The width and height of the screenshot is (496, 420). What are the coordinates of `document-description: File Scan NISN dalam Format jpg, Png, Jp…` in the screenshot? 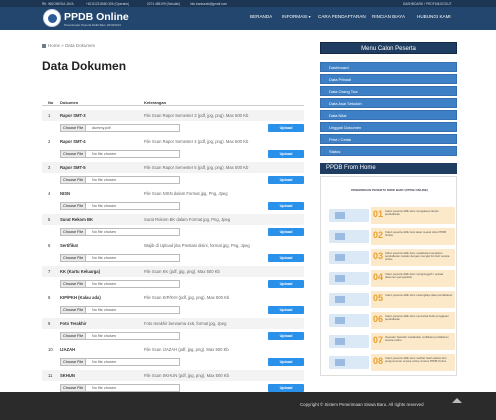 It's located at (186, 193).